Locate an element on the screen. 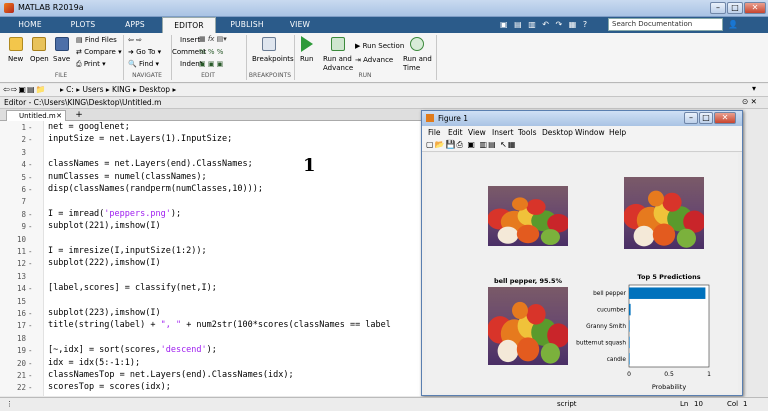 The width and height of the screenshot is (768, 411). back-forward-icon: ⇦ ⇨ is located at coordinates (135, 40).